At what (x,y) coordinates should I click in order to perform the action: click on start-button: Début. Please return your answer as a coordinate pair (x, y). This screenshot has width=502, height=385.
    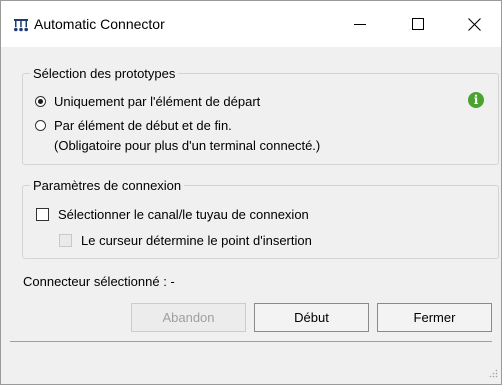
    Looking at the image, I should click on (311, 317).